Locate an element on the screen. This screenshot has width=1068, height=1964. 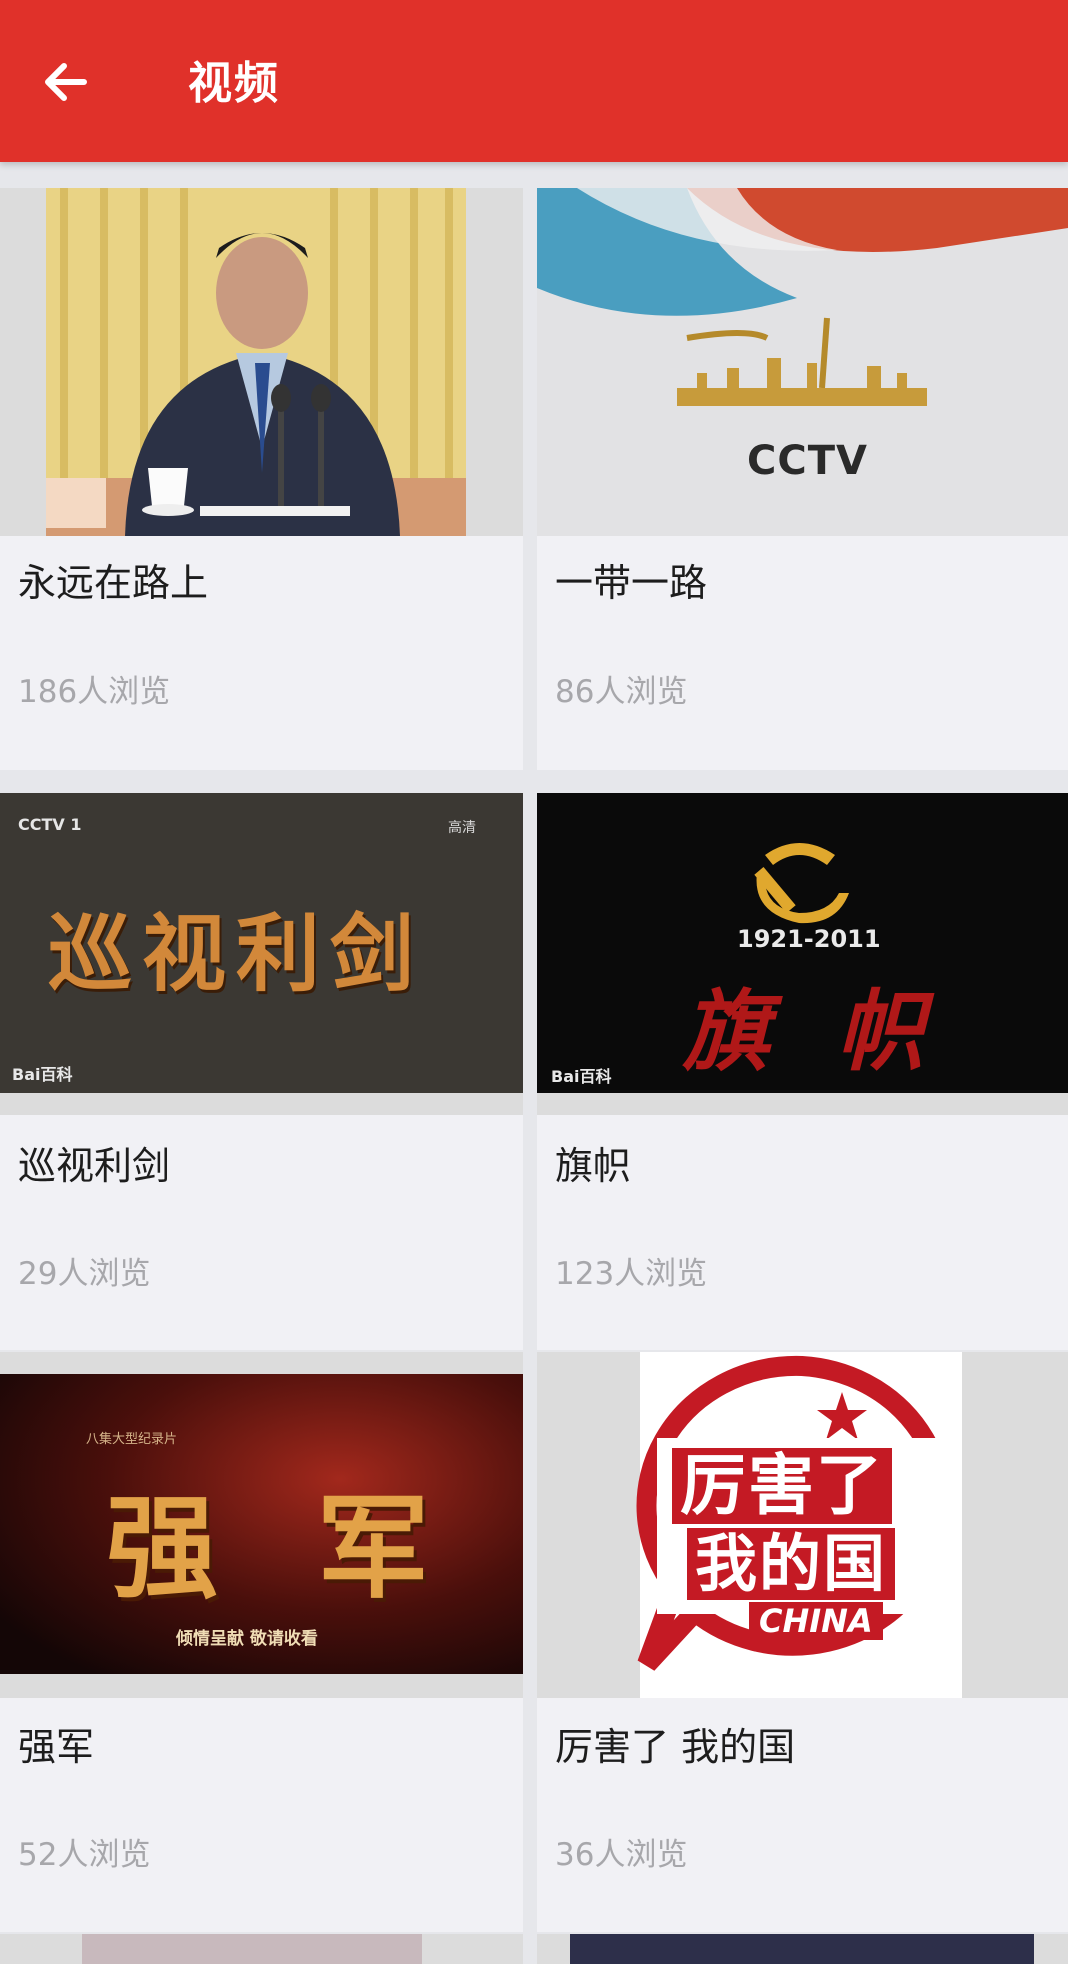
video-title: 旗帜 is located at coordinates (593, 1166).